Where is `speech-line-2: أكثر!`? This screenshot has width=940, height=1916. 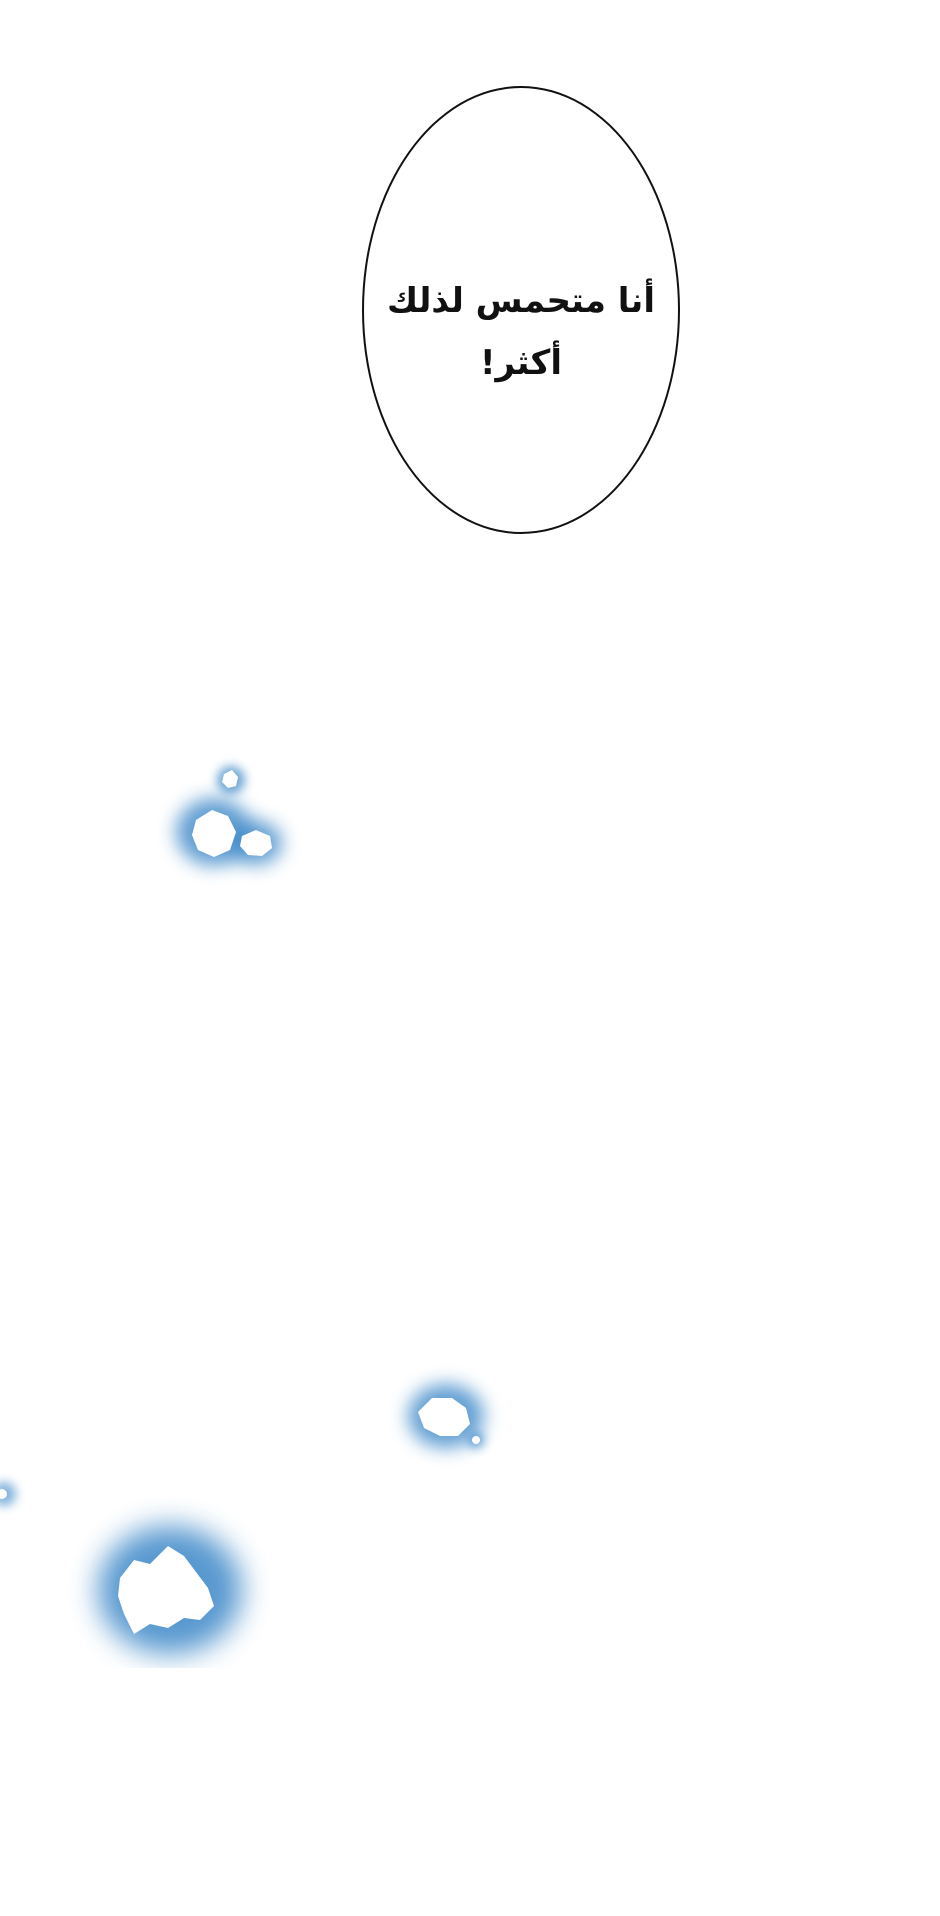
speech-line-2: أكثر! is located at coordinates (521, 363).